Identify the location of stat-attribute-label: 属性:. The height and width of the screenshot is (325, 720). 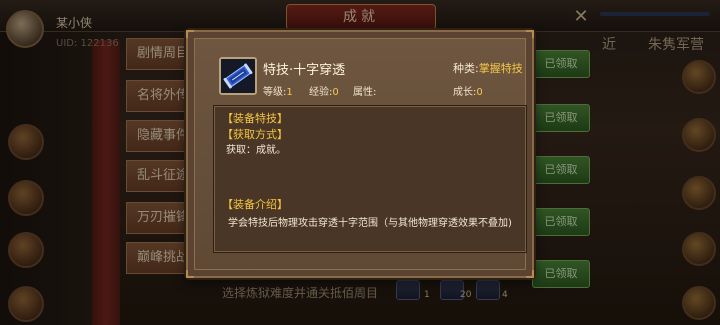
(365, 92).